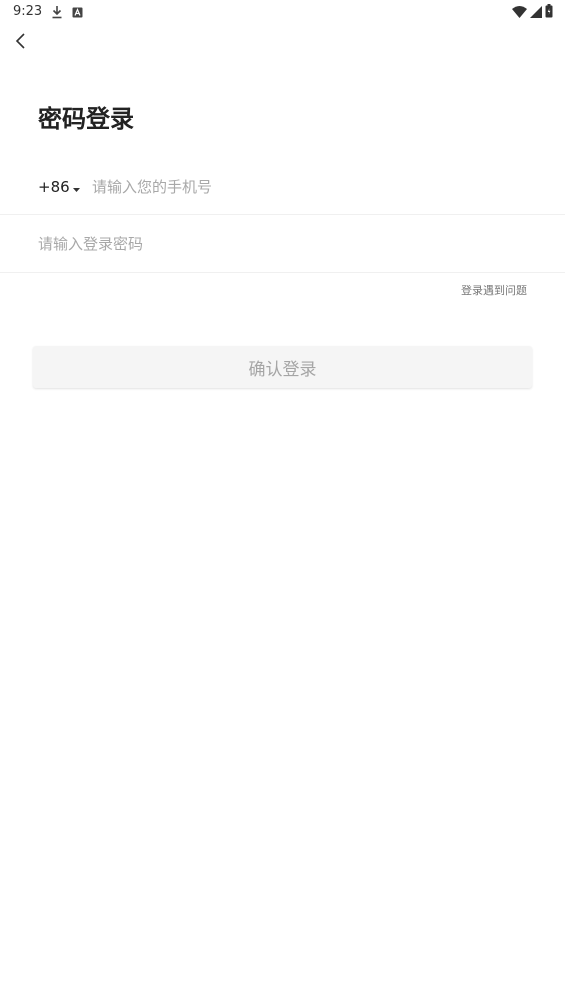 The height and width of the screenshot is (1004, 565). Describe the element at coordinates (519, 12) in the screenshot. I see `wifi-icon` at that location.